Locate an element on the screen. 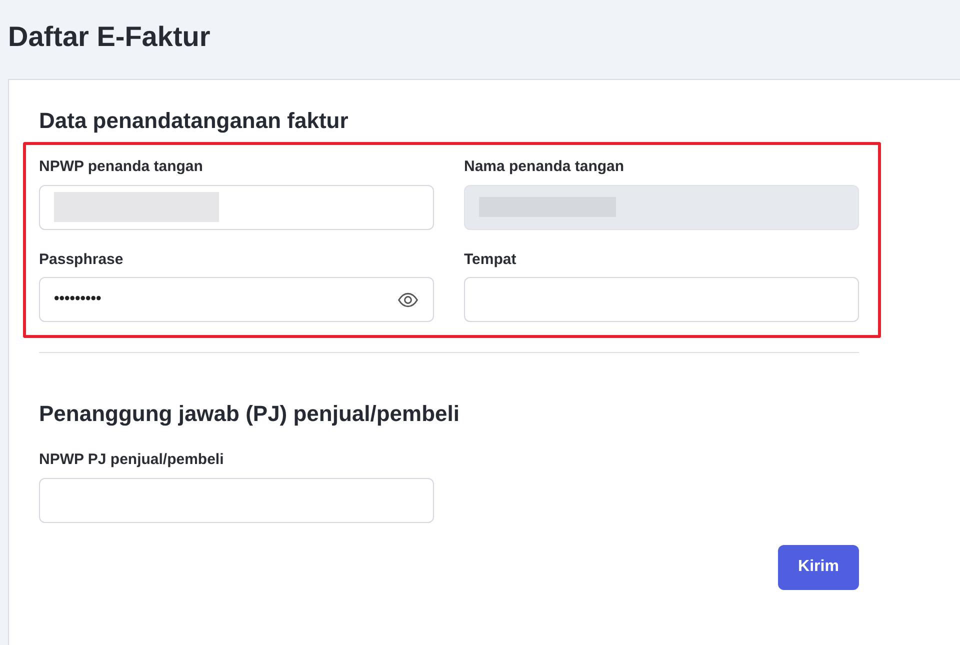  submit-button: Kirim is located at coordinates (818, 567).